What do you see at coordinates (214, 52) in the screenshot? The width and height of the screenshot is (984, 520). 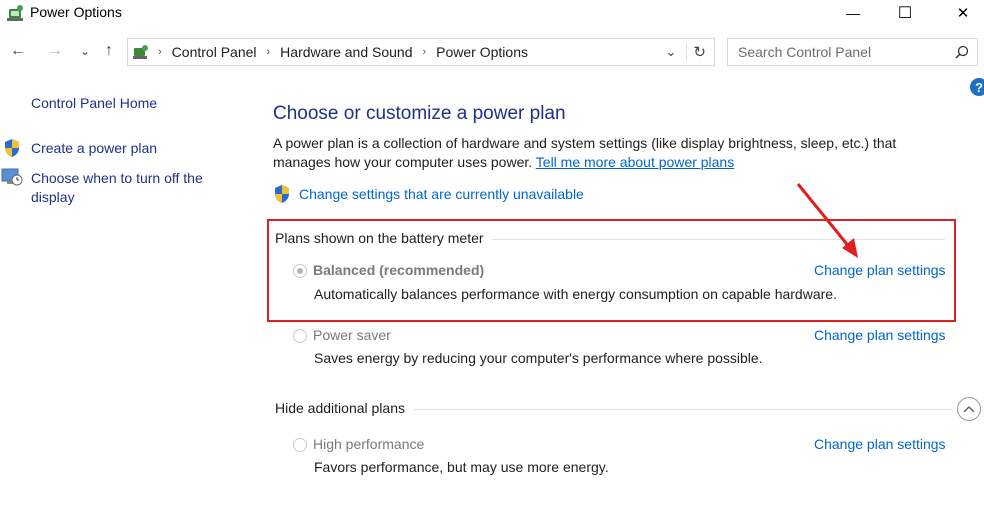 I see `breadcrumb-control-panel: Control Panel` at bounding box center [214, 52].